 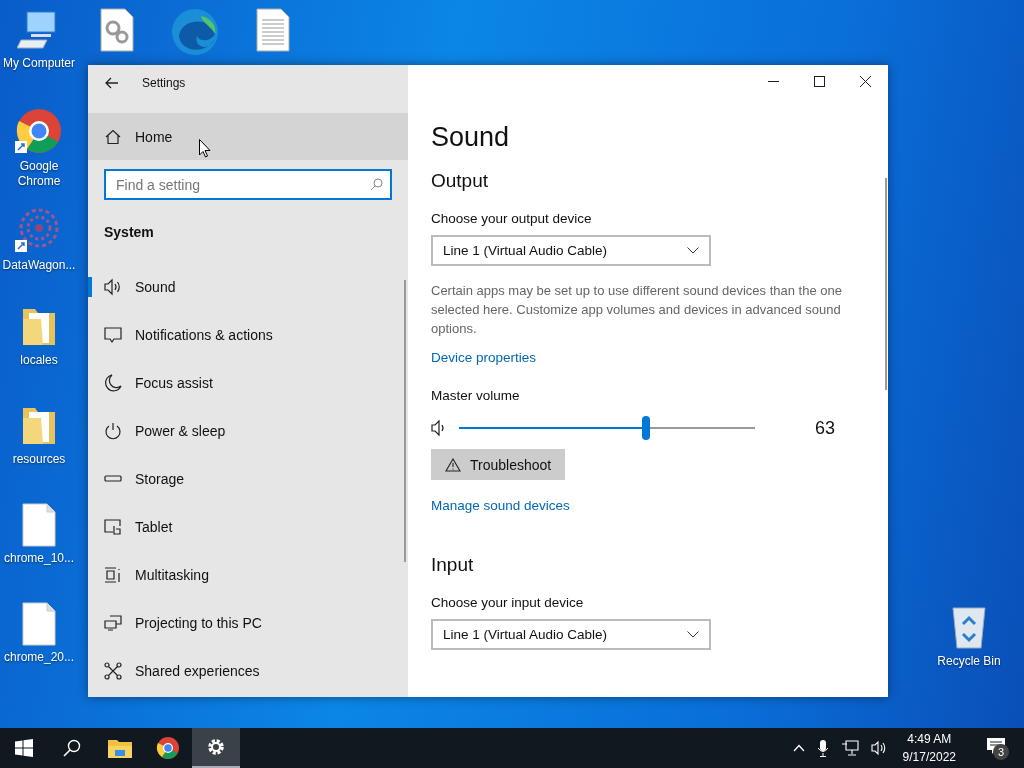 What do you see at coordinates (248, 335) in the screenshot?
I see `sidebar-item: Notifications & actions` at bounding box center [248, 335].